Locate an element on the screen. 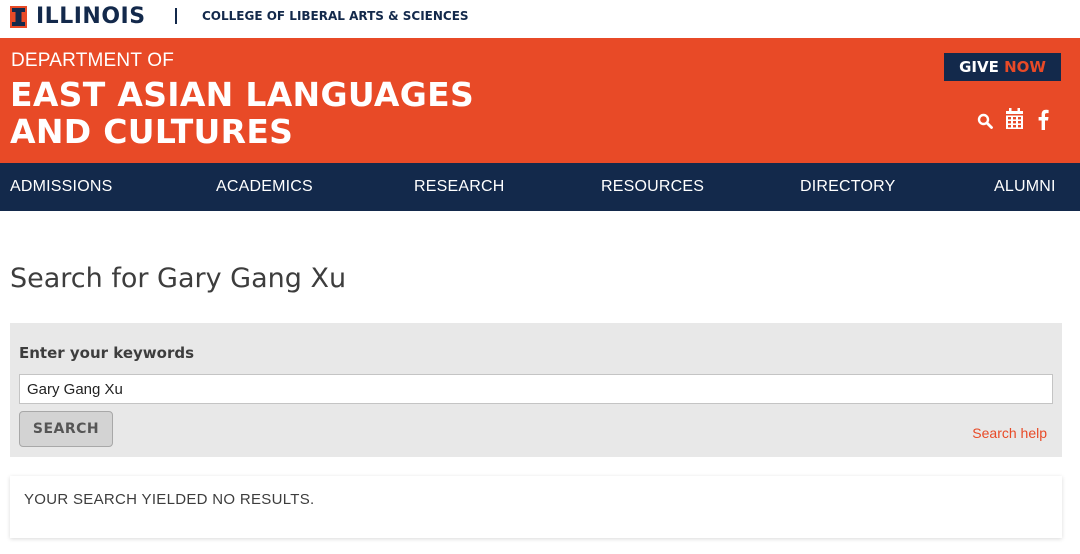 The height and width of the screenshot is (554, 1080). block-i-logo is located at coordinates (18, 17).